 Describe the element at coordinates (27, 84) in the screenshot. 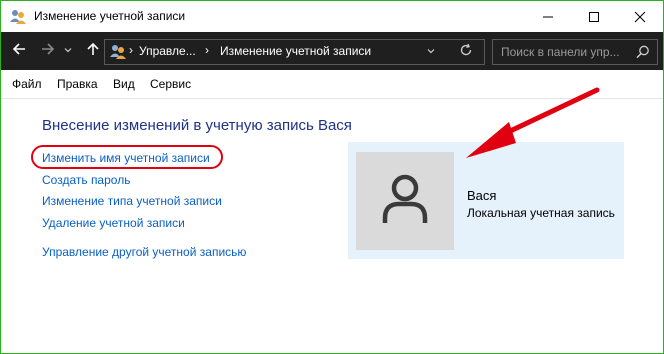

I see `menu-file: Файл` at that location.